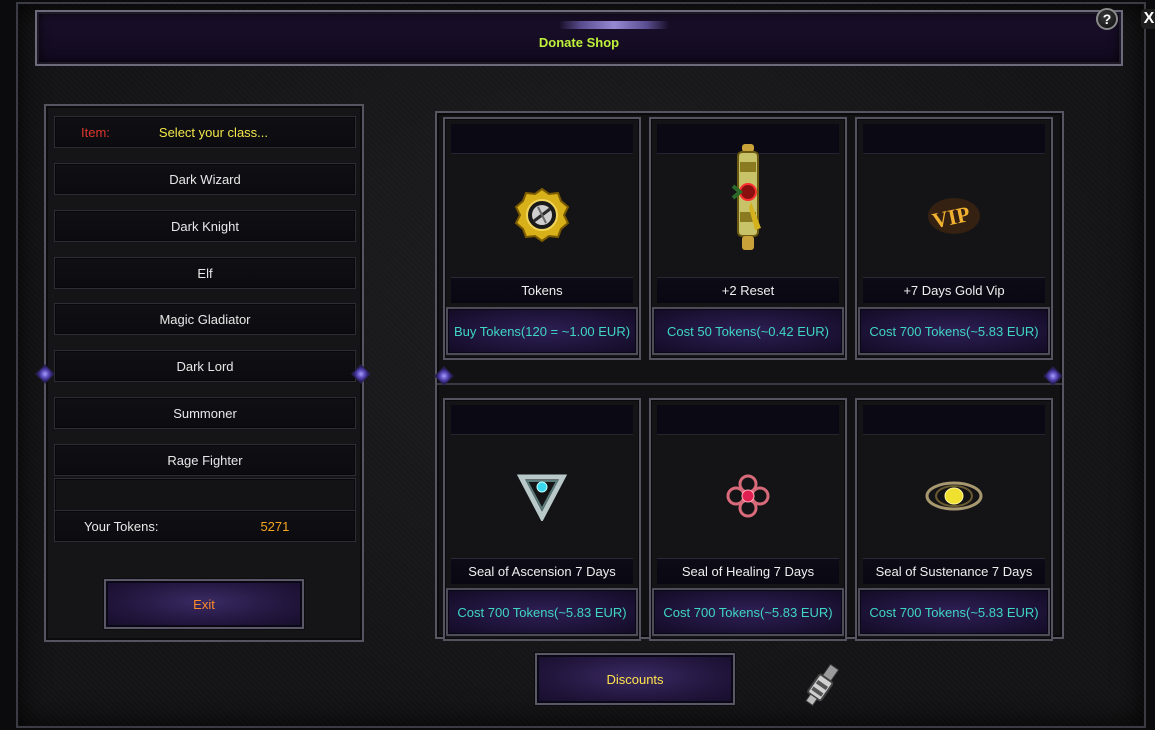 The image size is (1155, 730). I want to click on class-option-label: Magic Gladiator, so click(205, 319).